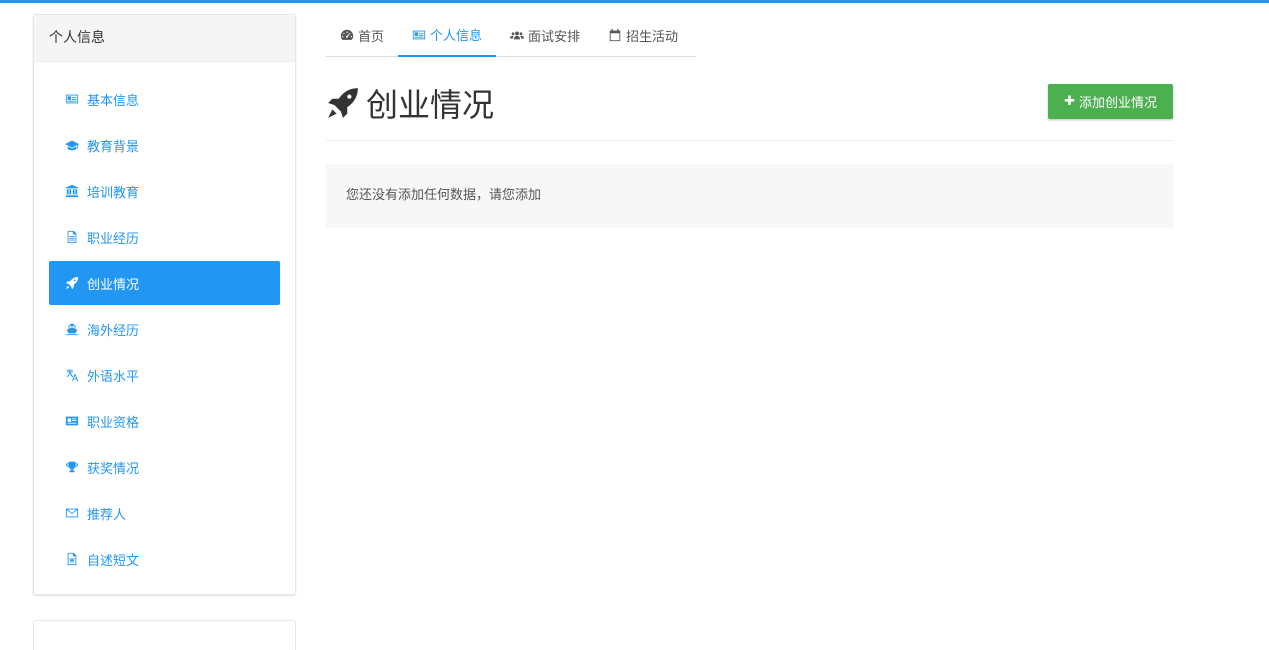 The image size is (1269, 650). Describe the element at coordinates (113, 377) in the screenshot. I see `sidebar-item-label: 外语水平` at that location.